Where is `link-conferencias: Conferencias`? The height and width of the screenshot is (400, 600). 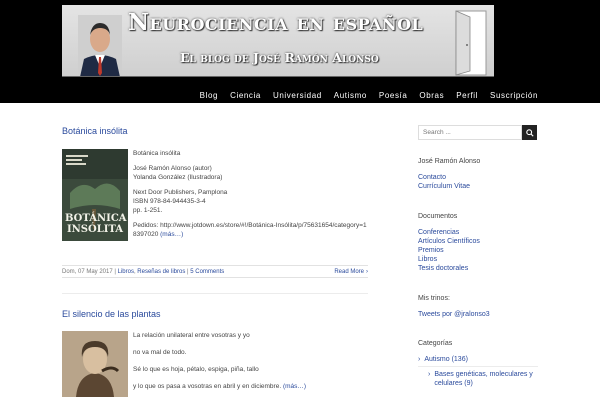
link-conferencias: Conferencias is located at coordinates (449, 232).